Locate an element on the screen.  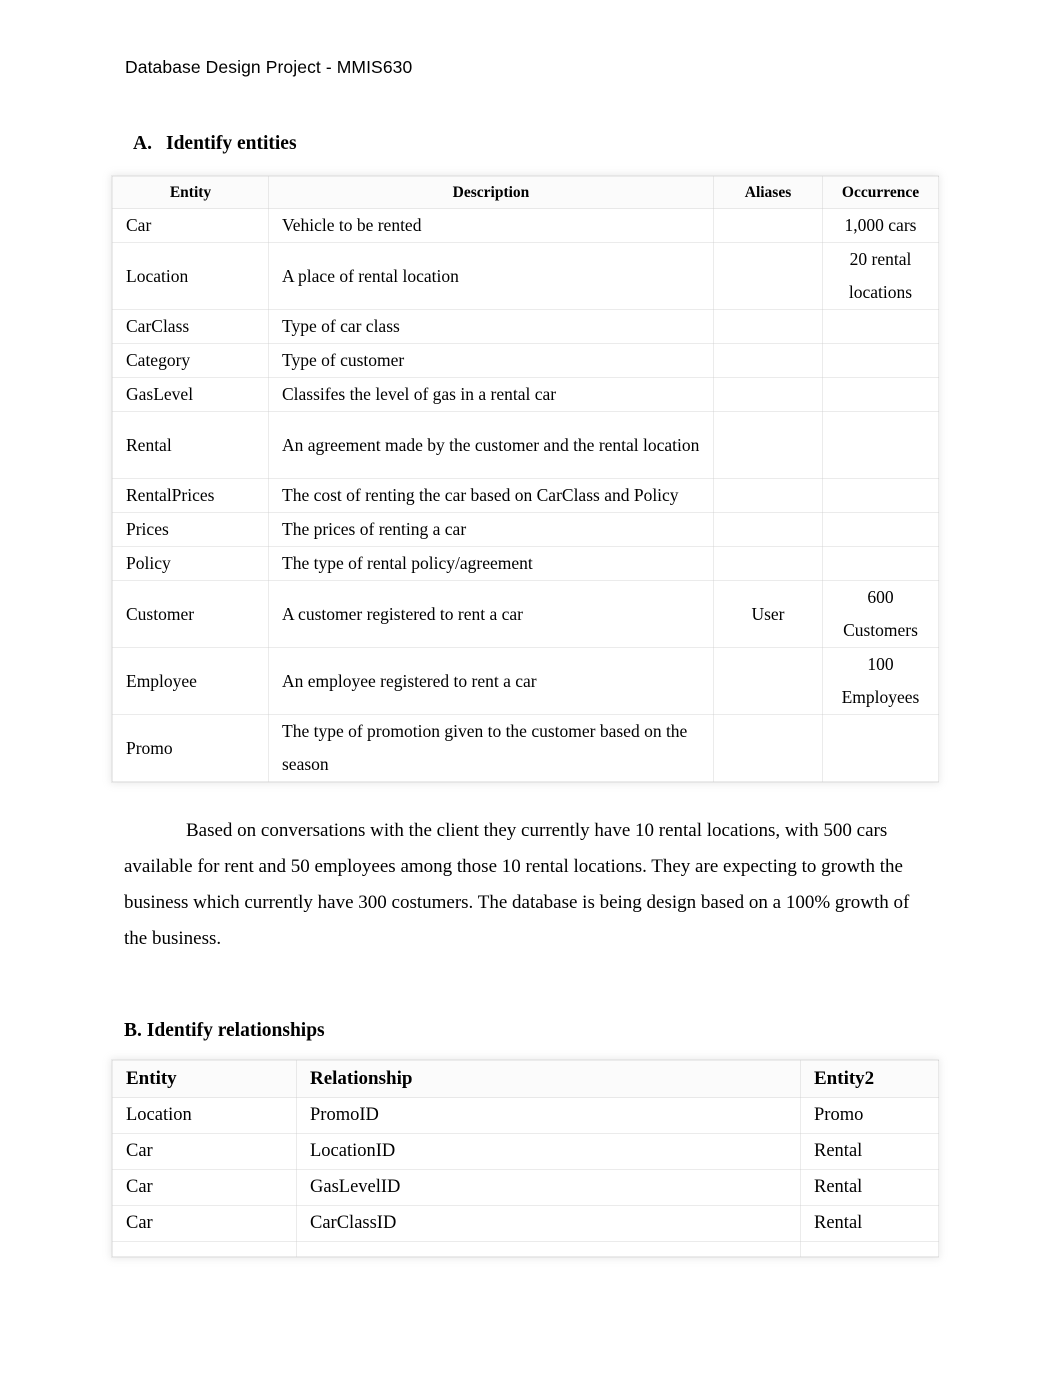
table-row: CarClass Type of car class is located at coordinates (525, 326).